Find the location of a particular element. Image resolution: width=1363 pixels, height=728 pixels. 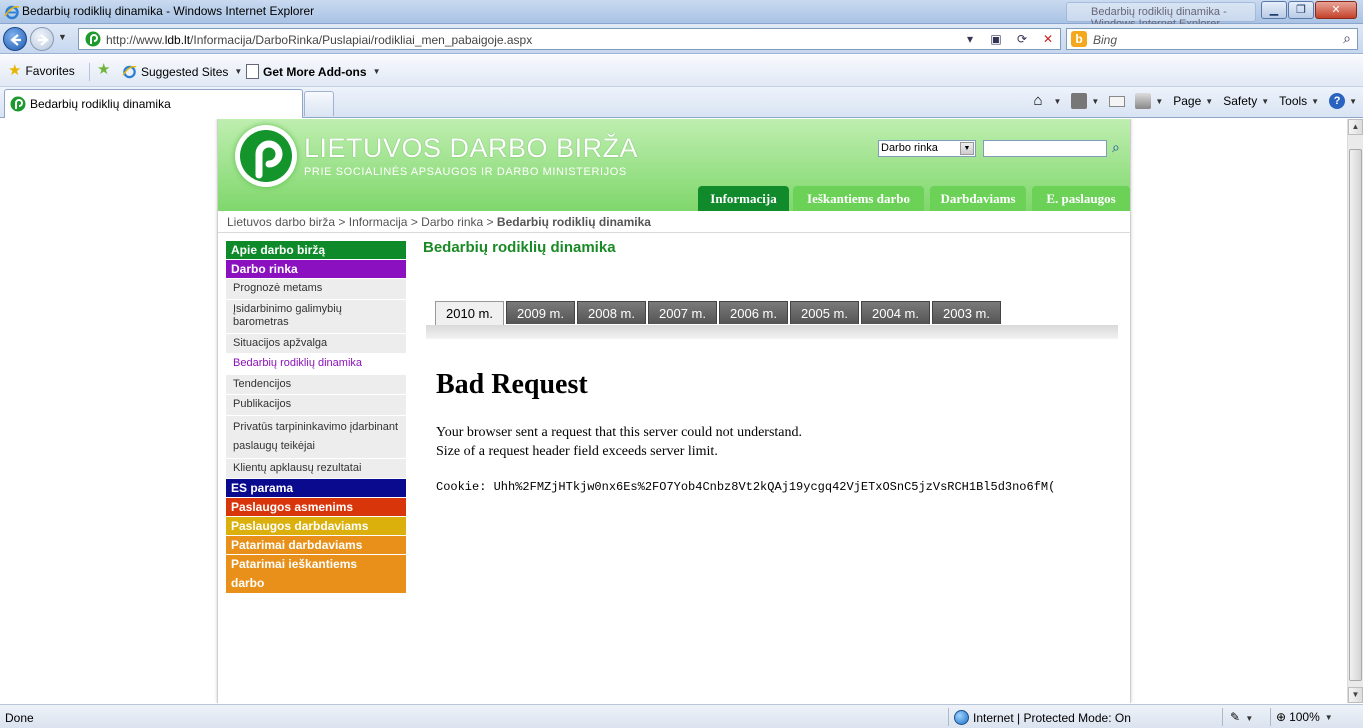

site-logo is located at coordinates (266, 156).